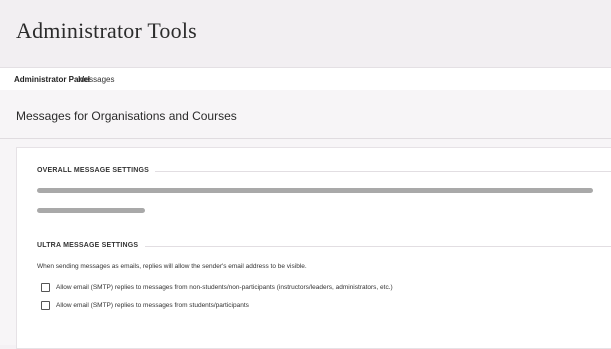  What do you see at coordinates (93, 170) in the screenshot?
I see `overall-settings-title: OVERALL MESSAGE SETTINGS` at bounding box center [93, 170].